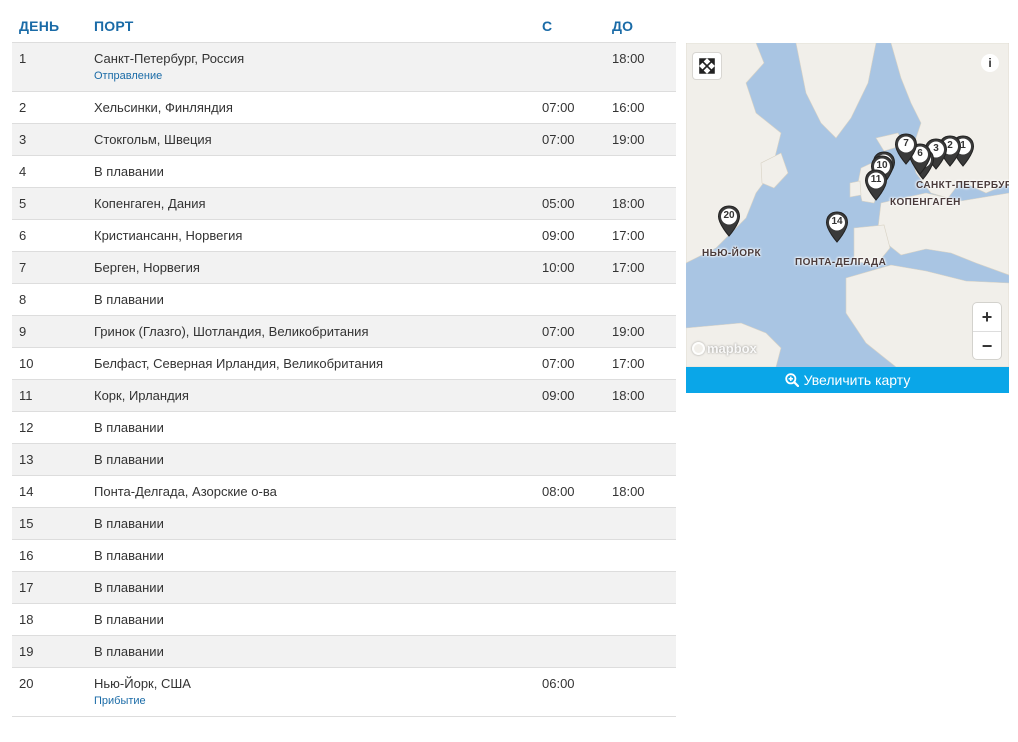  Describe the element at coordinates (990, 63) in the screenshot. I see `info-icon: i` at that location.